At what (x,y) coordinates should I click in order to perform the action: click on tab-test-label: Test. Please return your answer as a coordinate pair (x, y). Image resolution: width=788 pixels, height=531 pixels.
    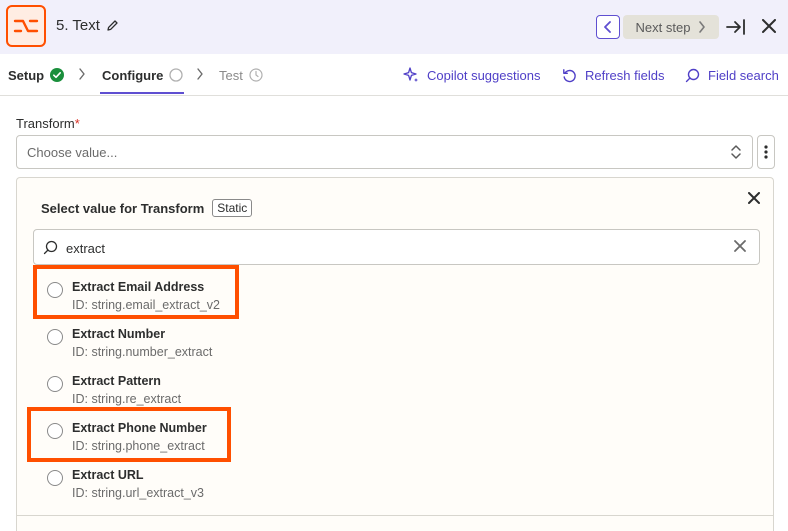
    Looking at the image, I should click on (231, 75).